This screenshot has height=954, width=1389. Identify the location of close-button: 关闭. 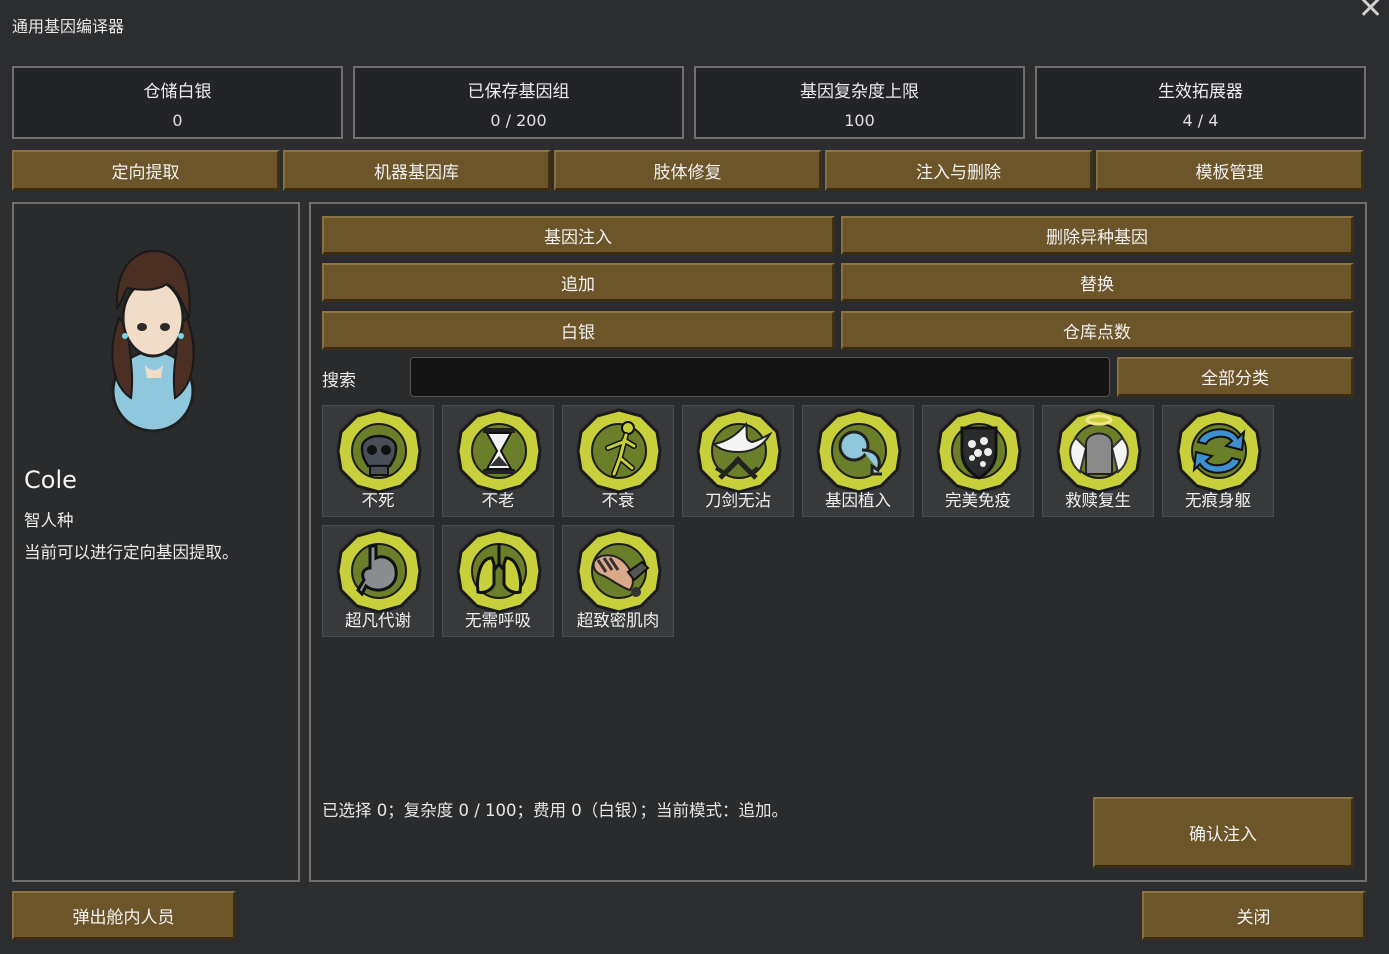
(1254, 915).